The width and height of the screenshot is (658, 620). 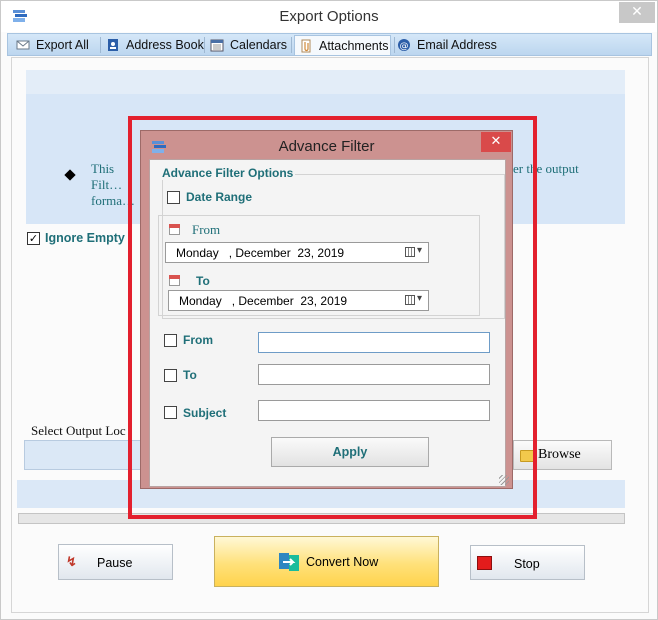 I want to click on apply-button: Apply, so click(x=350, y=452).